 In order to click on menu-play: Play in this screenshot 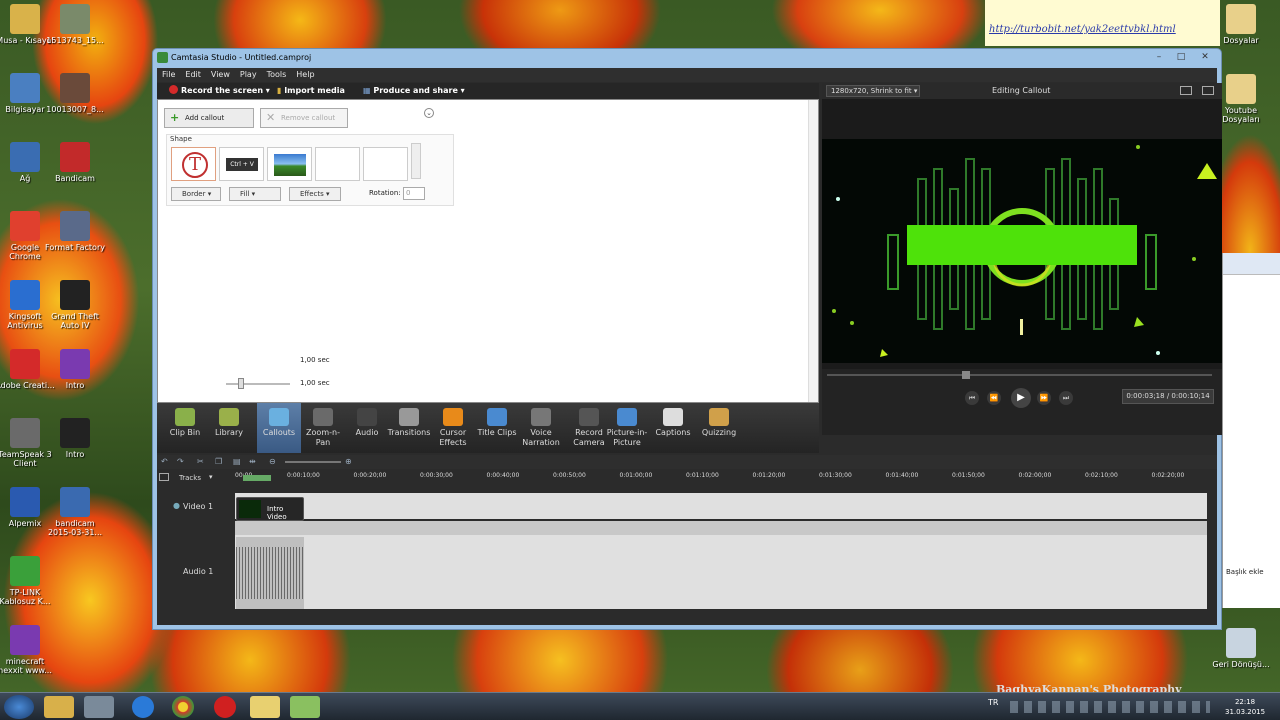, I will do `click(248, 75)`.